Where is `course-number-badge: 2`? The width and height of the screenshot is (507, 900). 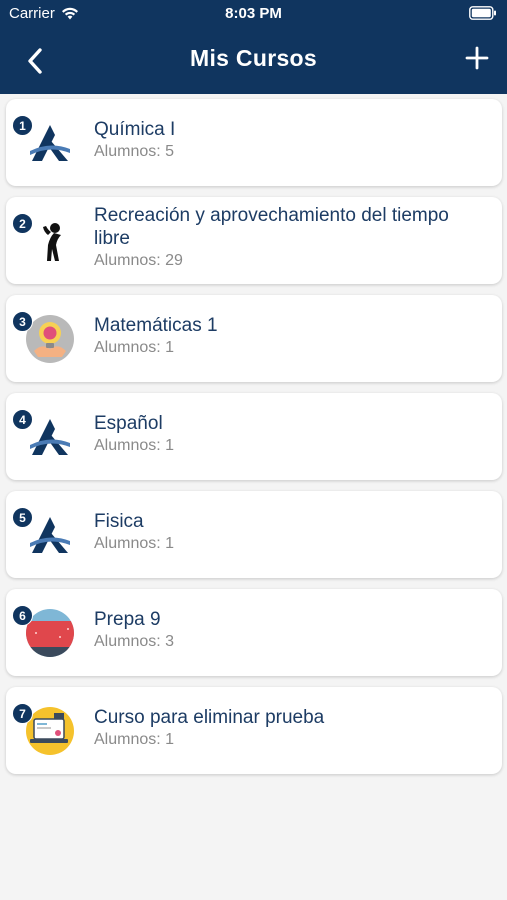 course-number-badge: 2 is located at coordinates (22, 223).